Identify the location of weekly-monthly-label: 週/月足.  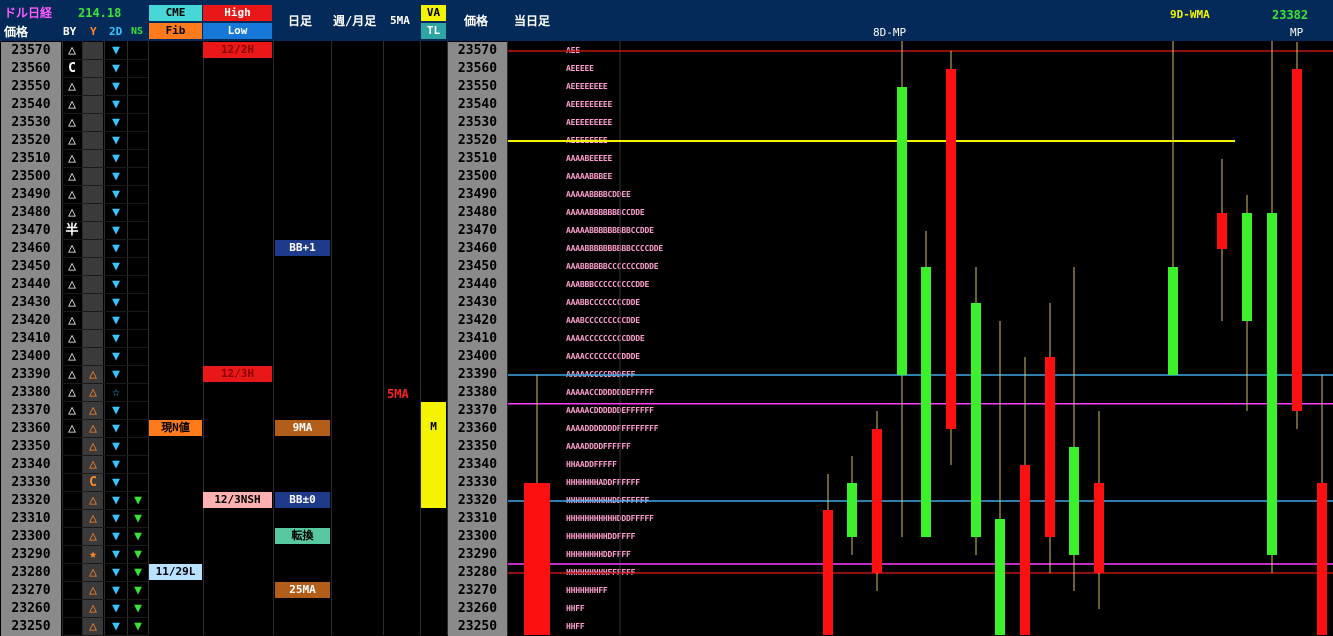
(355, 21).